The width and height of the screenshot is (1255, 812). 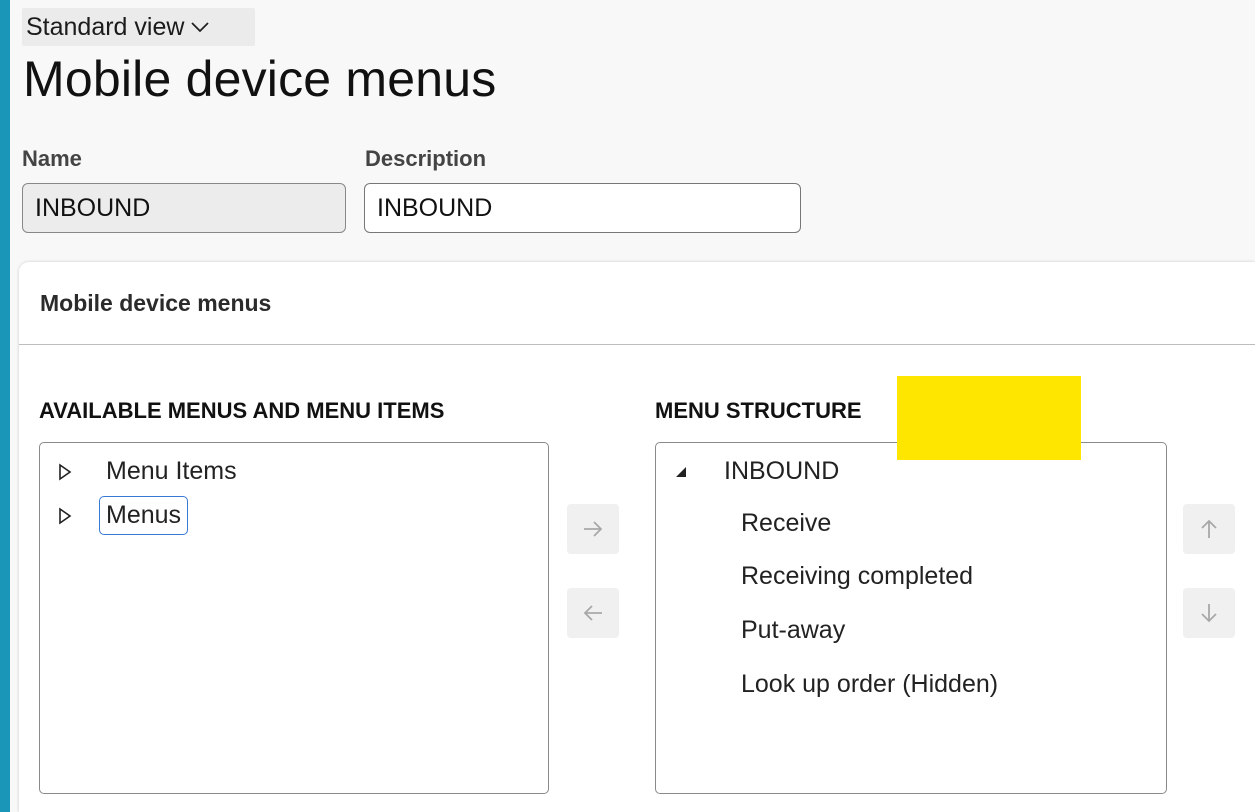 I want to click on description-label: Description, so click(x=426, y=158).